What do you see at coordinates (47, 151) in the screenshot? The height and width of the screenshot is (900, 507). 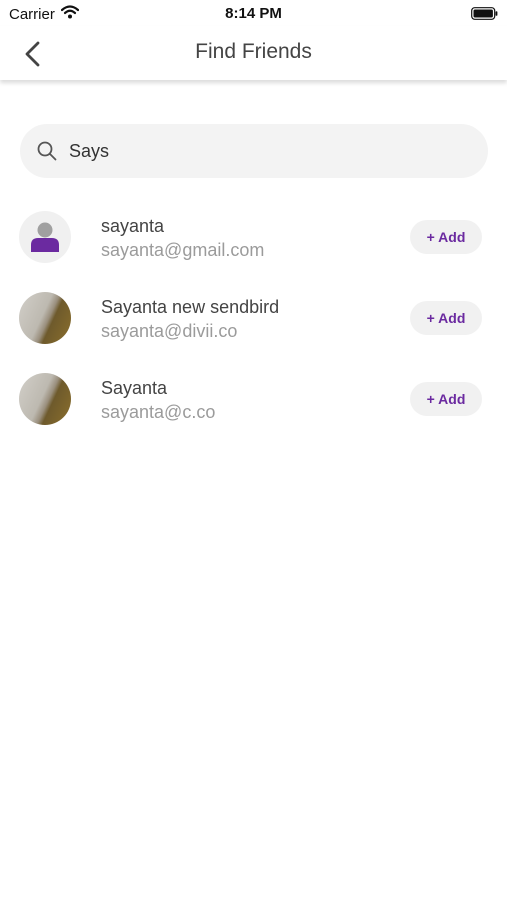 I see `search-icon` at bounding box center [47, 151].